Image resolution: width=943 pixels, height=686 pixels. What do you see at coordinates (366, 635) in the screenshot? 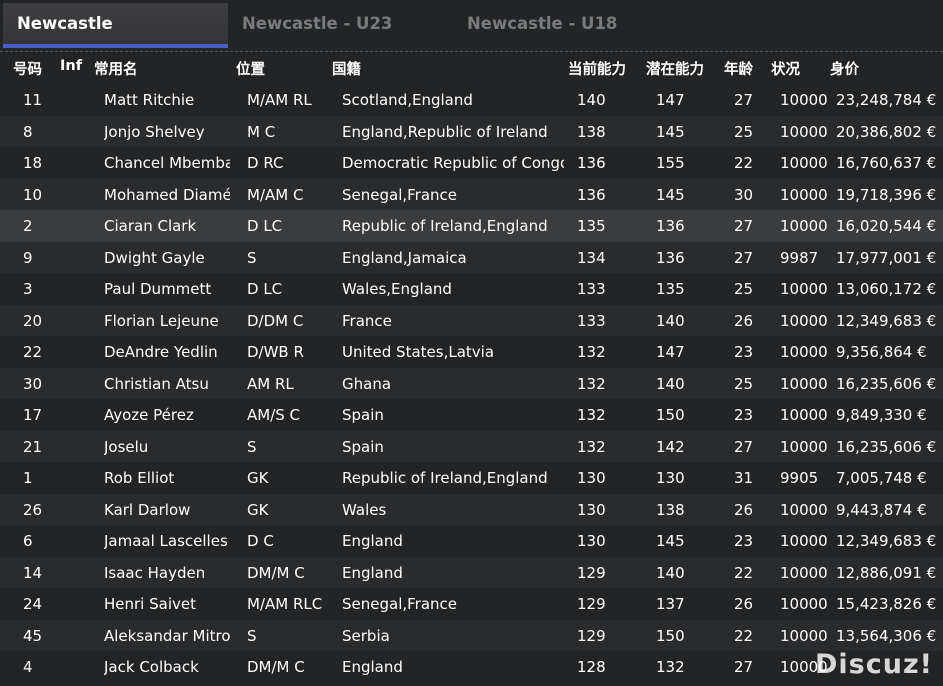
I see `cell-nationality: Serbia` at bounding box center [366, 635].